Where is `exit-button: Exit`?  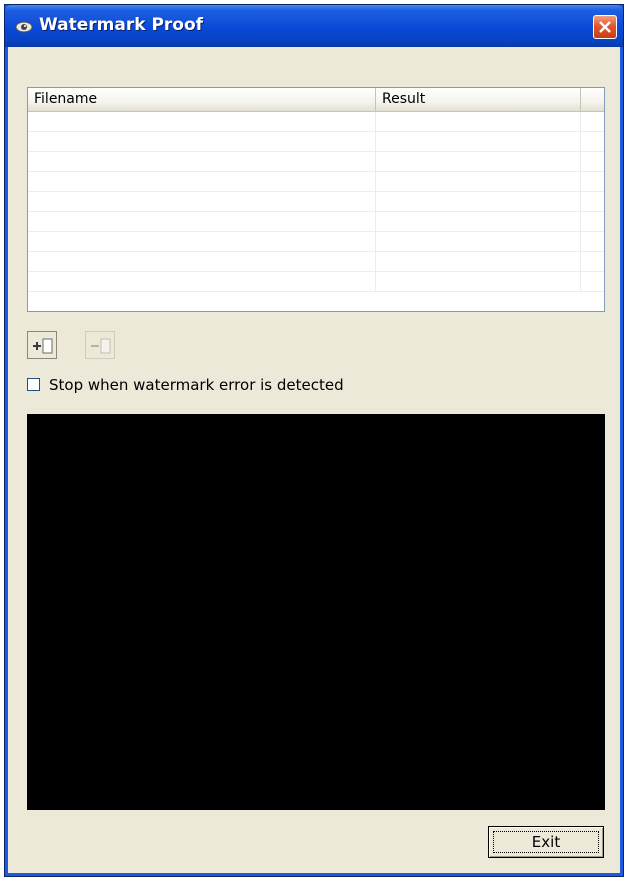
exit-button: Exit is located at coordinates (546, 842).